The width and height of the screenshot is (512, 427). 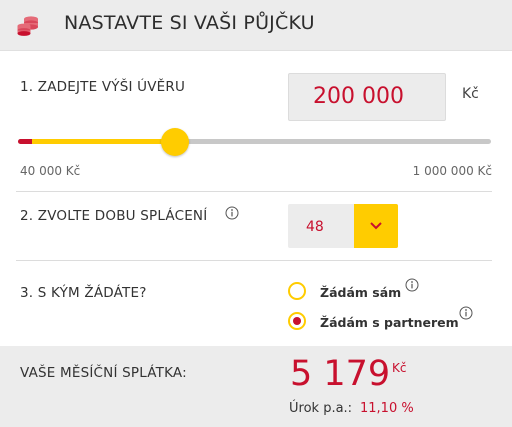 I want to click on repayment-select: 48, so click(x=343, y=226).